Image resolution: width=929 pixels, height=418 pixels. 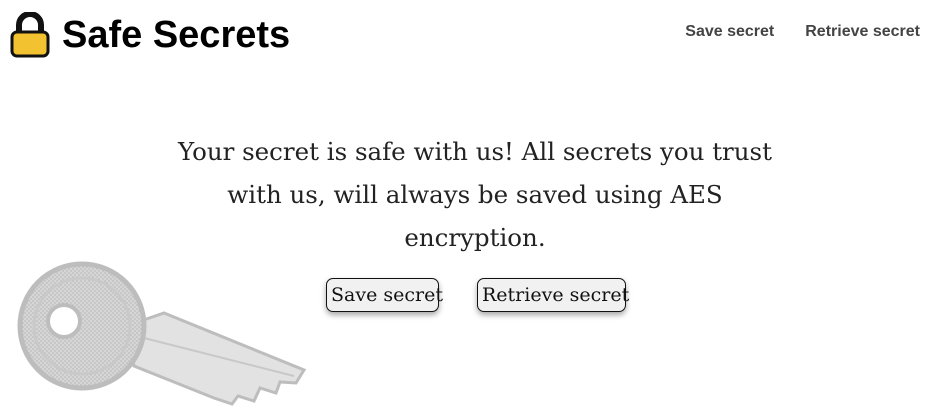 I want to click on action-buttons: Save secret Retrieve secret, so click(x=464, y=298).